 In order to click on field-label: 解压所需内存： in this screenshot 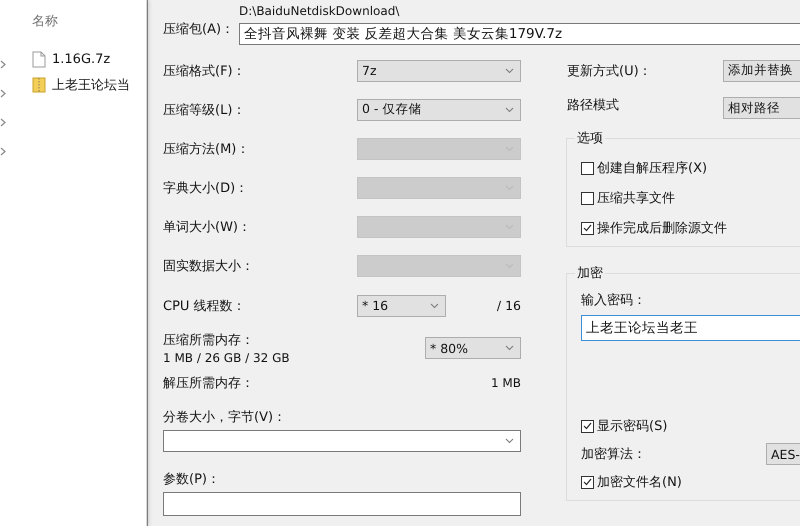, I will do `click(208, 383)`.